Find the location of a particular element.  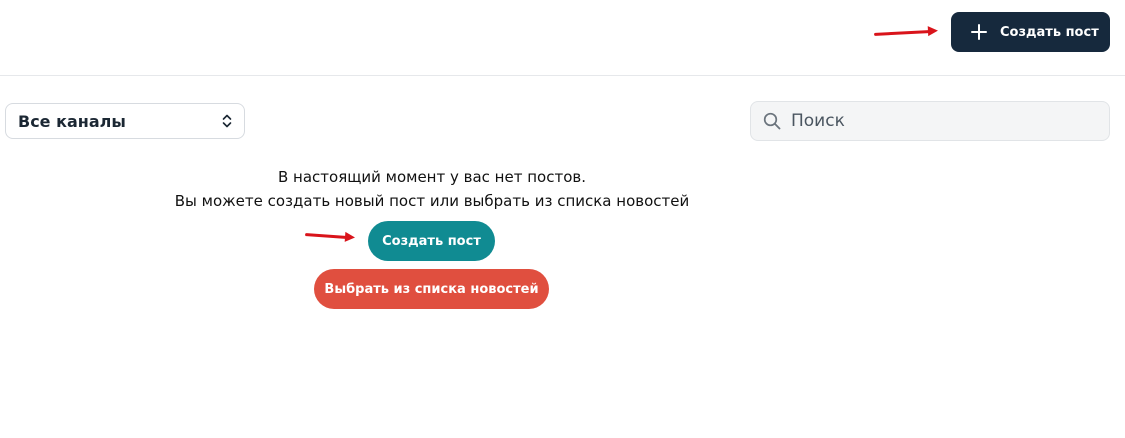

empty-state-message: В настоящий момент у вас нет постов. is located at coordinates (432, 177).